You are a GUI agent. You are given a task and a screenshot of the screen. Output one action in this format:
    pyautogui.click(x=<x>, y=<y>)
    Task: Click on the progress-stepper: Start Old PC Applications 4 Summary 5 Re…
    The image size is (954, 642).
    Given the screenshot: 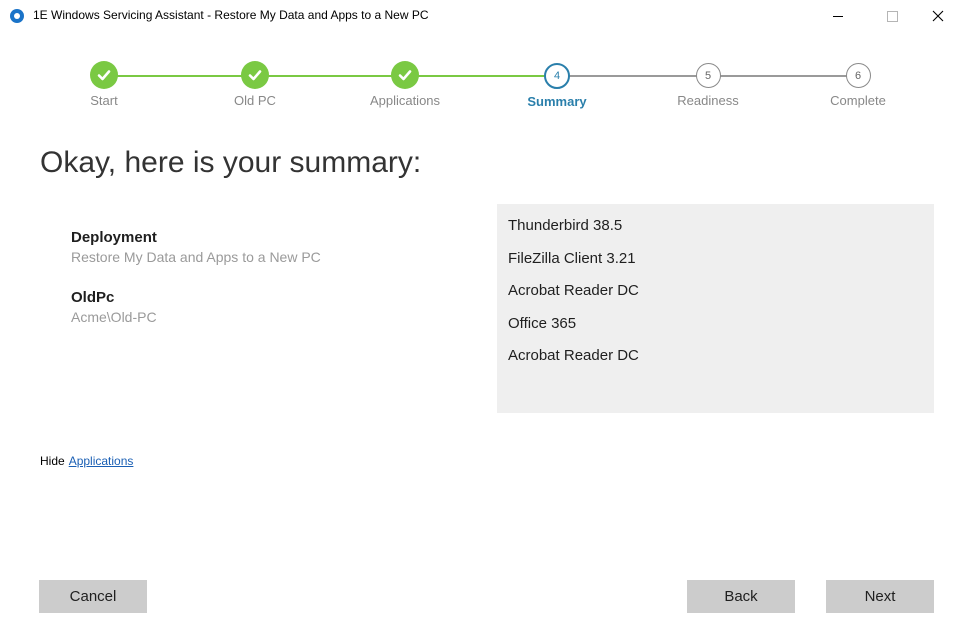 What is the action you would take?
    pyautogui.click(x=477, y=90)
    